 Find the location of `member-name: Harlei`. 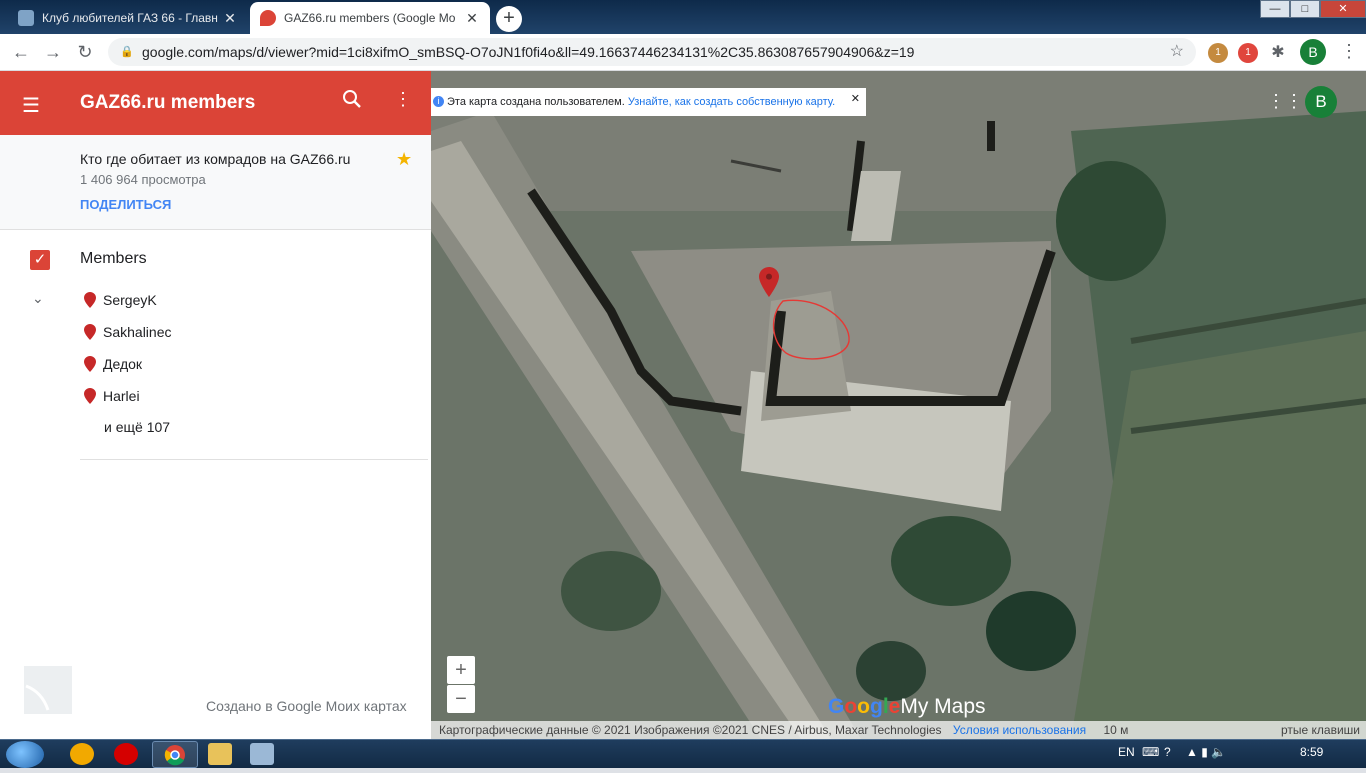

member-name: Harlei is located at coordinates (121, 396).